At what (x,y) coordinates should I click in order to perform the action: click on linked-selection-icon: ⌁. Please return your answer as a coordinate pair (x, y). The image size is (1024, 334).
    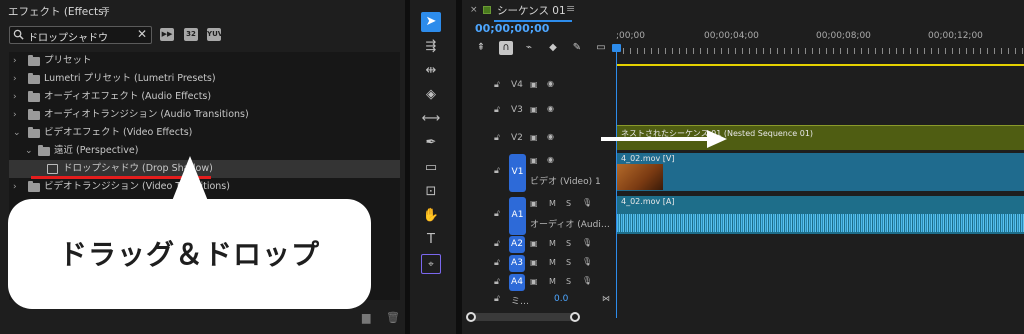
    Looking at the image, I should click on (529, 48).